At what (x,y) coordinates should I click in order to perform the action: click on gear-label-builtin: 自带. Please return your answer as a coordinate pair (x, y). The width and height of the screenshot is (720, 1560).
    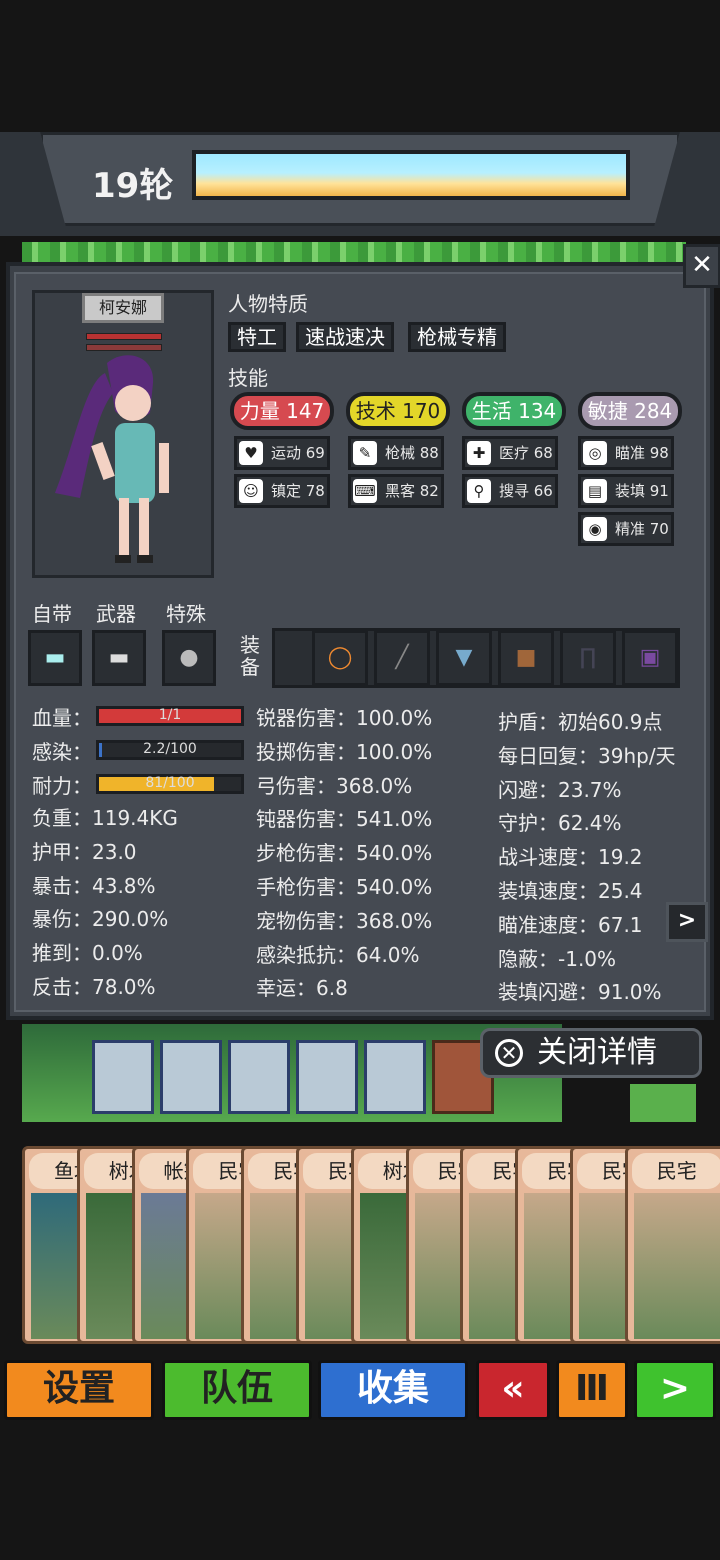
    Looking at the image, I should click on (52, 614).